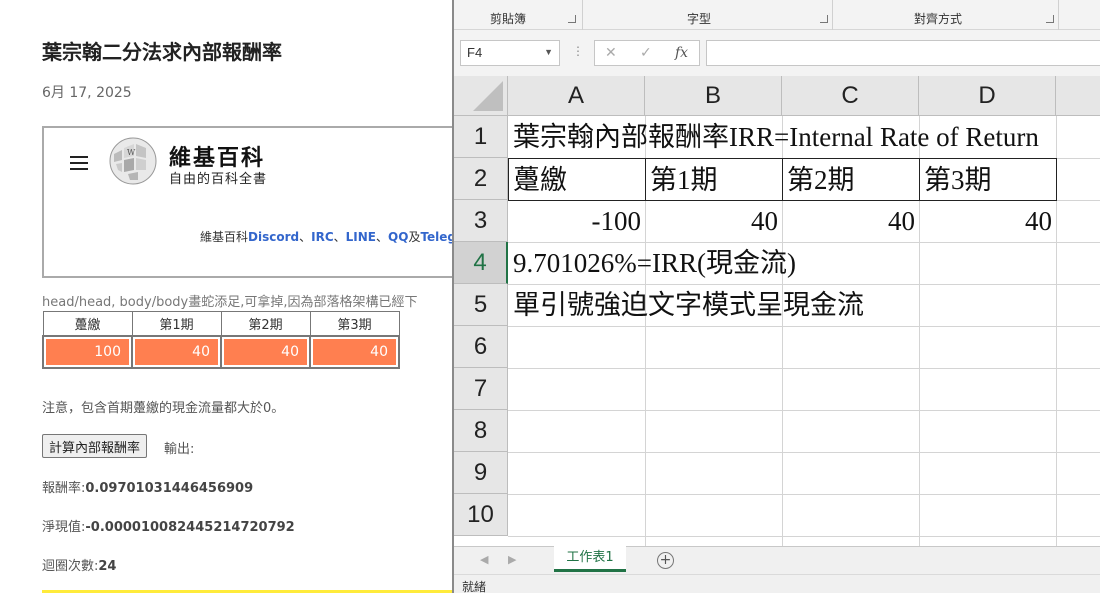  Describe the element at coordinates (850, 96) in the screenshot. I see `column-header-c: C` at that location.